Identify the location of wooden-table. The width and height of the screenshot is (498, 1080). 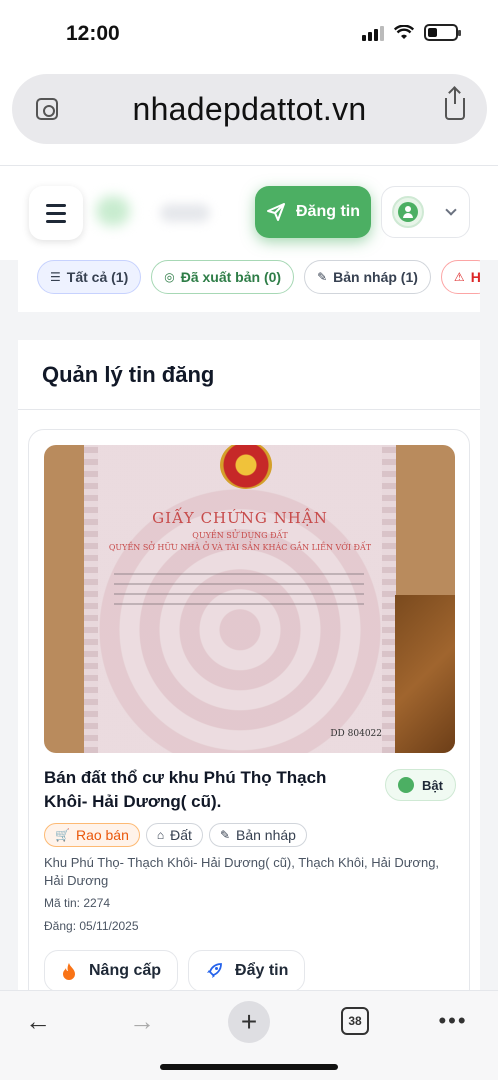
(425, 674).